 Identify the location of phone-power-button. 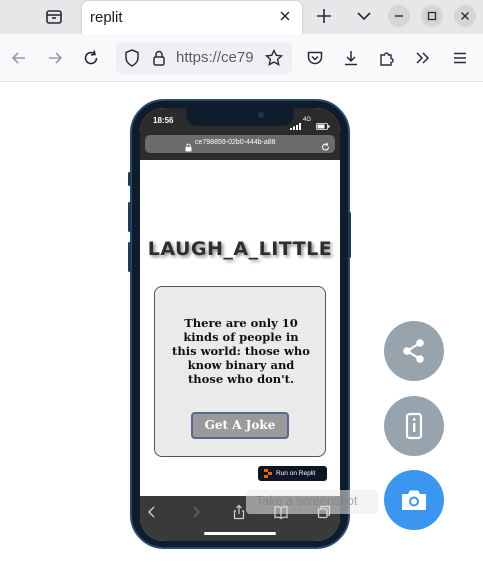
(349, 235).